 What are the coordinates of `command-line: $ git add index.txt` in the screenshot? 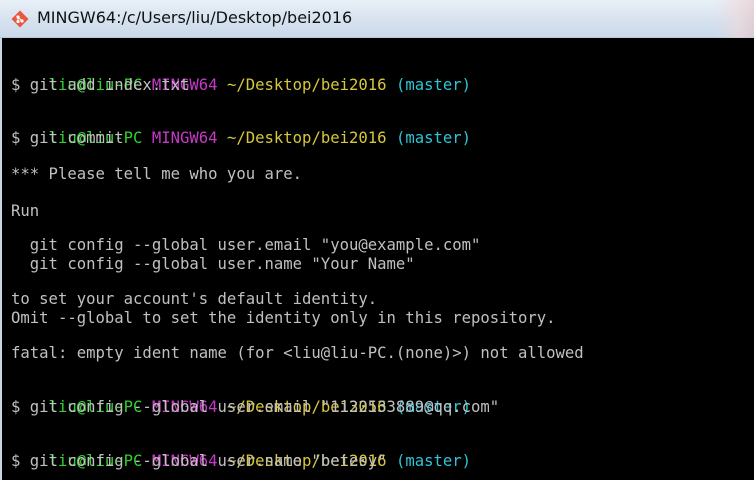 It's located at (100, 85).